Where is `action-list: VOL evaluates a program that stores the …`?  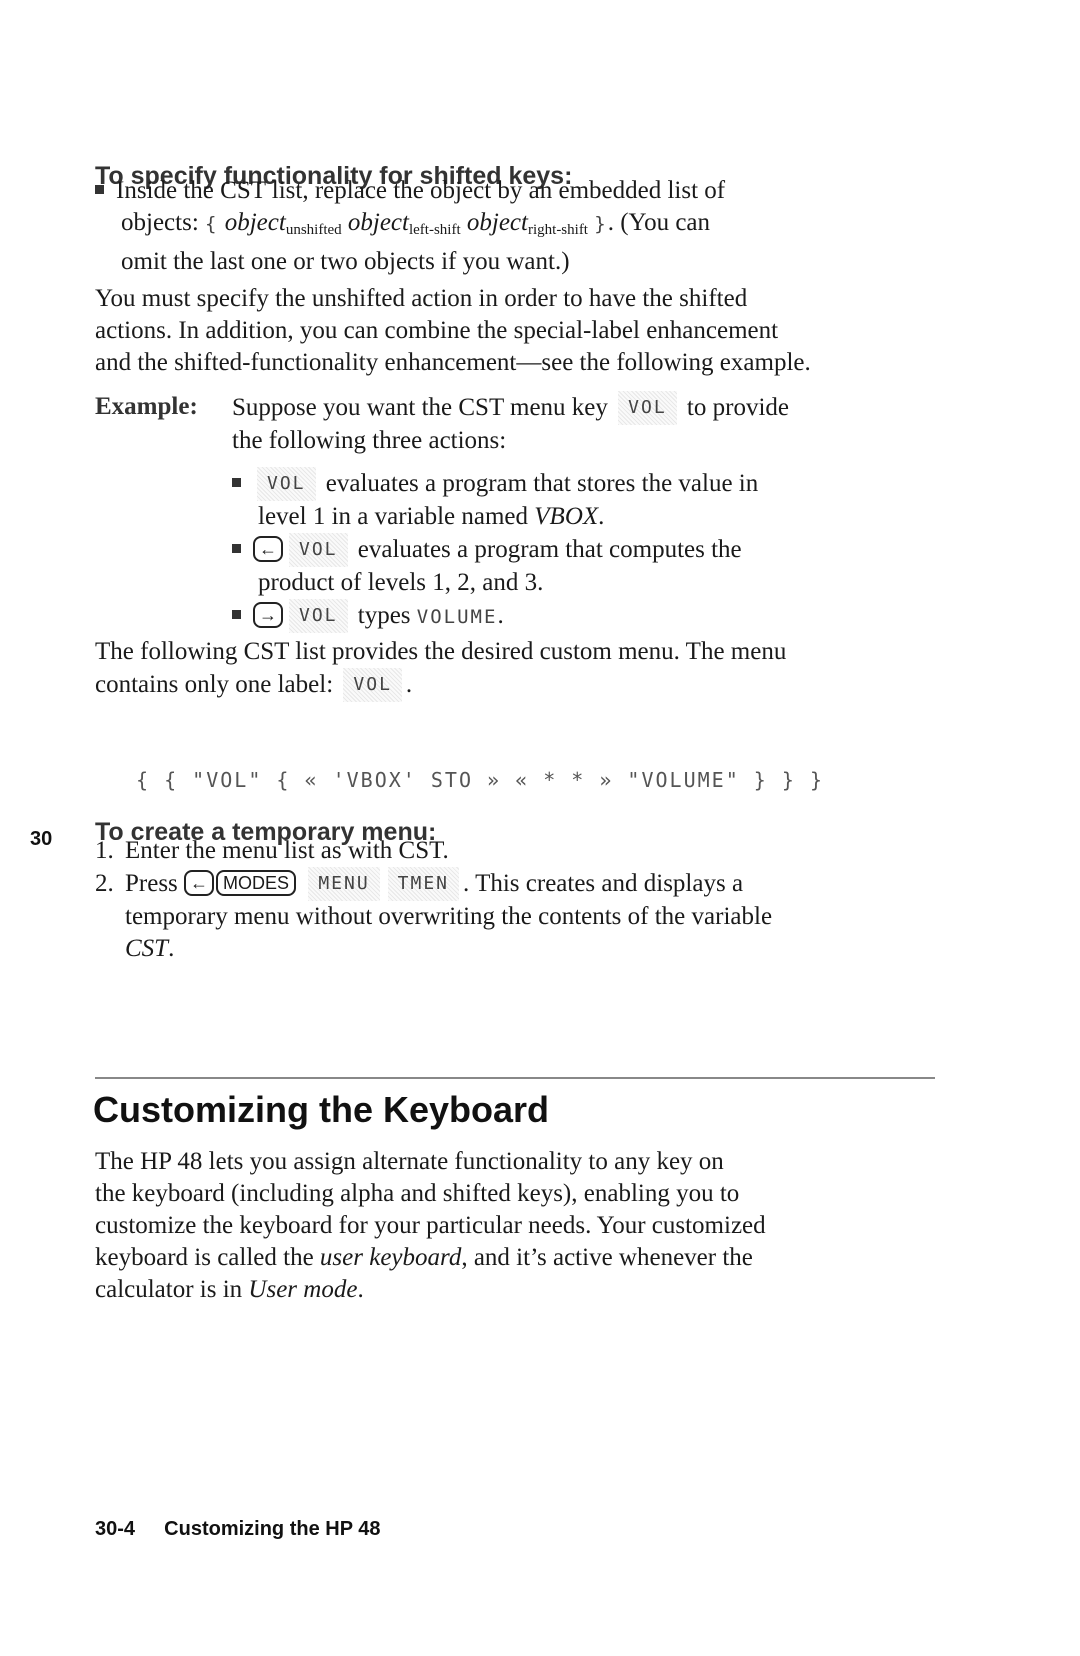 action-list: VOL evaluates a program that stores the … is located at coordinates (582, 550).